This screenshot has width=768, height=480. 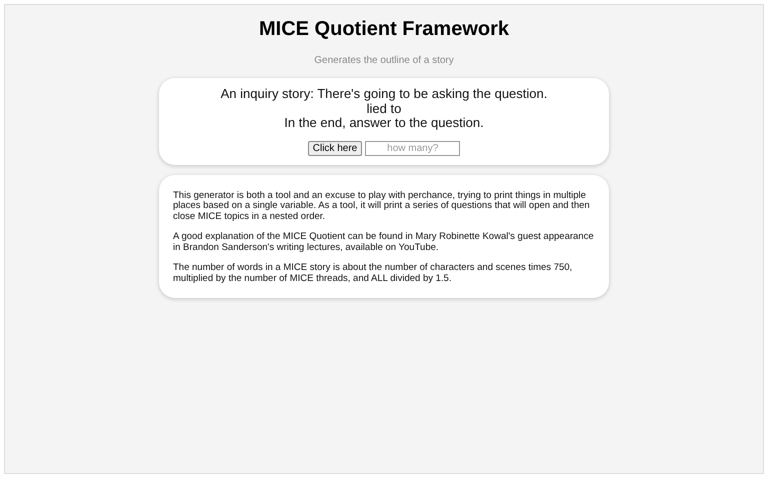 What do you see at coordinates (412, 148) in the screenshot?
I see `count-field: how many?` at bounding box center [412, 148].